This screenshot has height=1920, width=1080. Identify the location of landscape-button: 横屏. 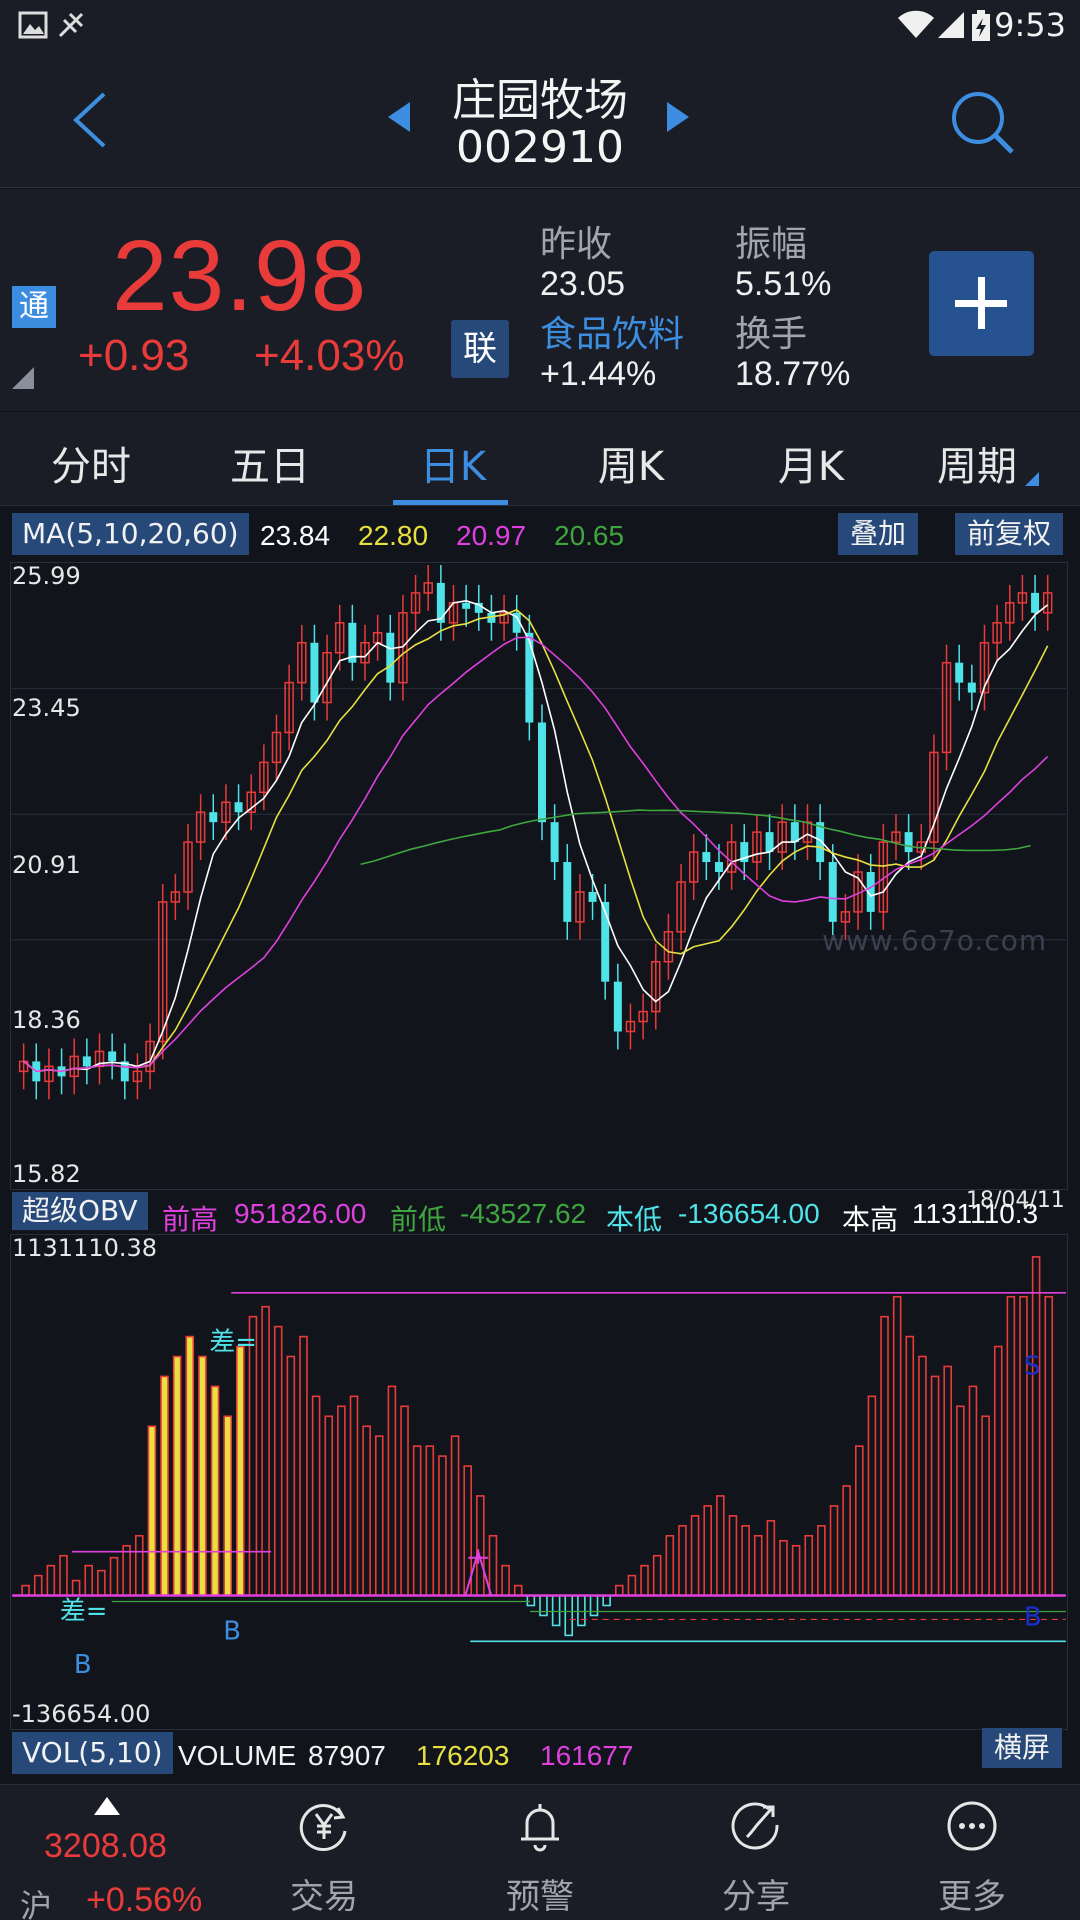
(1022, 1748).